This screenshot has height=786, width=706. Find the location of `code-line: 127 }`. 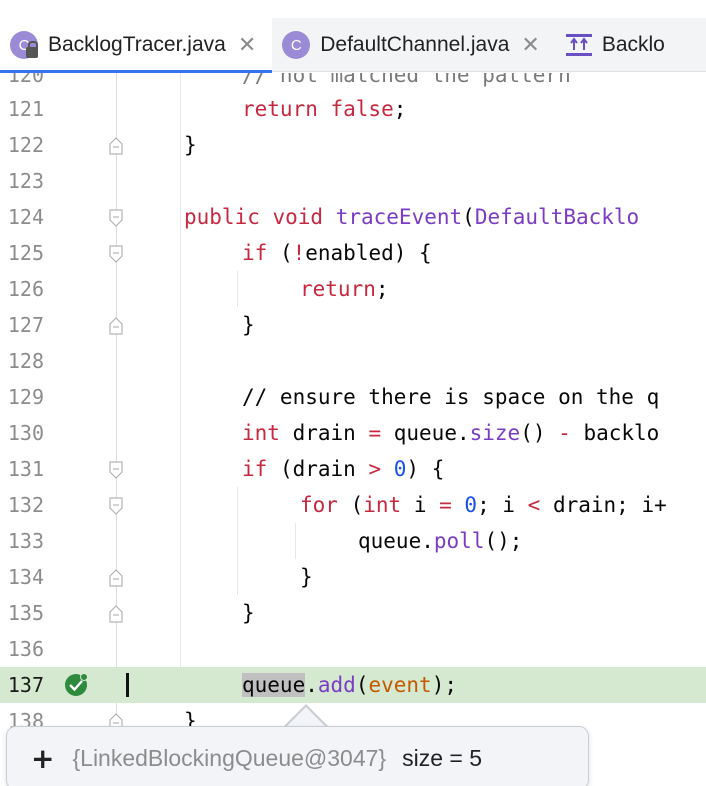

code-line: 127 } is located at coordinates (353, 325).